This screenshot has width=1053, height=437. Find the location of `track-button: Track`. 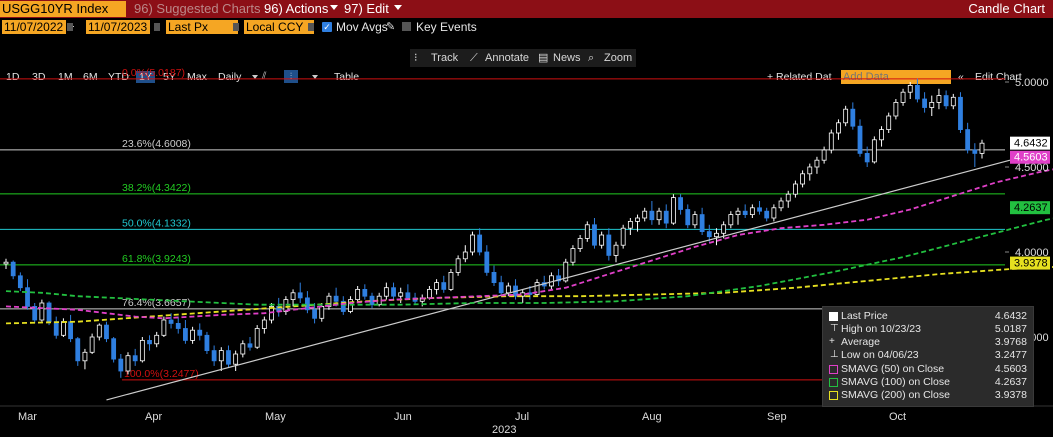

track-button: Track is located at coordinates (444, 58).